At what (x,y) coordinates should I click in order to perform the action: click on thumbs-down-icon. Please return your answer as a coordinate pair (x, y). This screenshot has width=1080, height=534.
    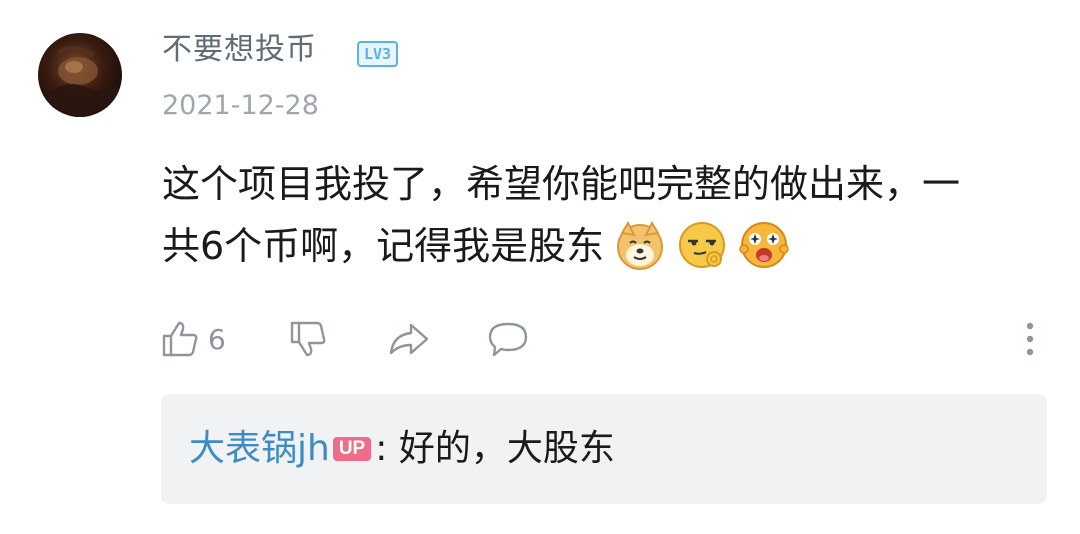
    Looking at the image, I should click on (308, 339).